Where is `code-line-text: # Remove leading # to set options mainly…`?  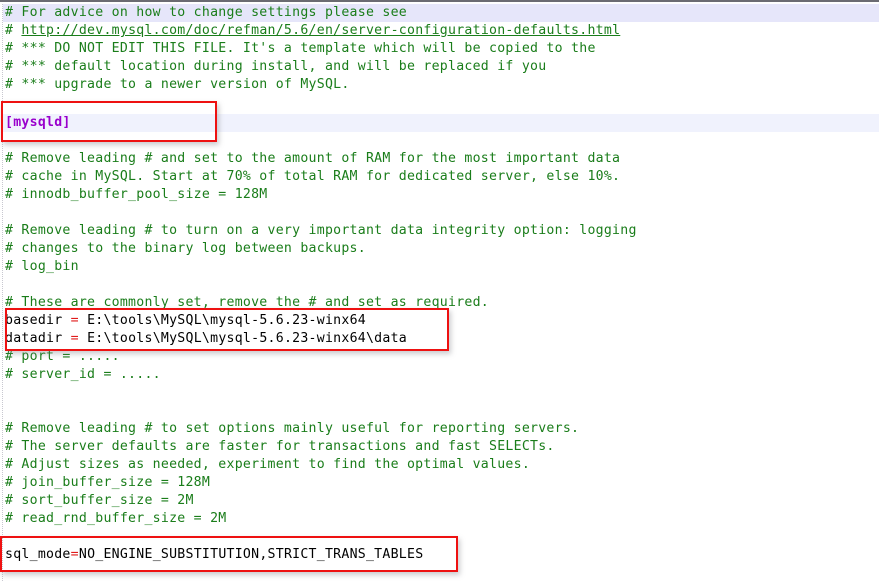 code-line-text: # Remove leading # to set options mainly… is located at coordinates (289, 429).